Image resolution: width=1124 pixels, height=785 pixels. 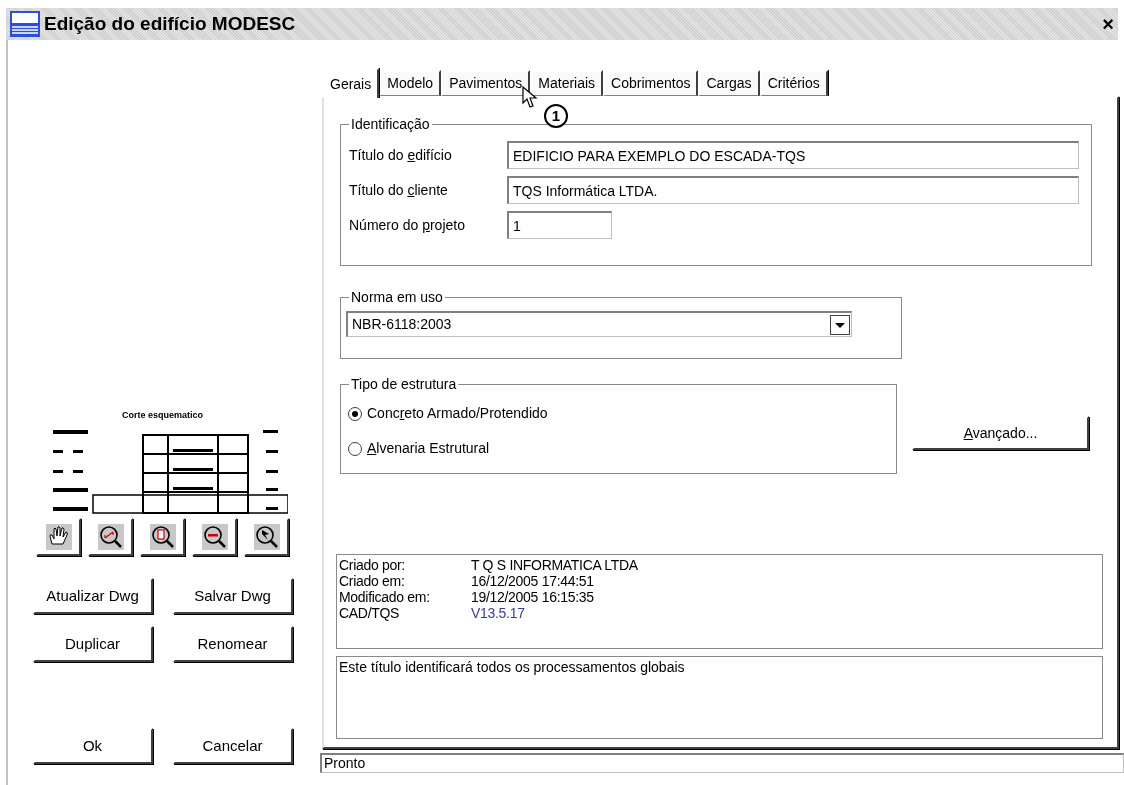 What do you see at coordinates (385, 597) in the screenshot?
I see `info-label: Modificado em:` at bounding box center [385, 597].